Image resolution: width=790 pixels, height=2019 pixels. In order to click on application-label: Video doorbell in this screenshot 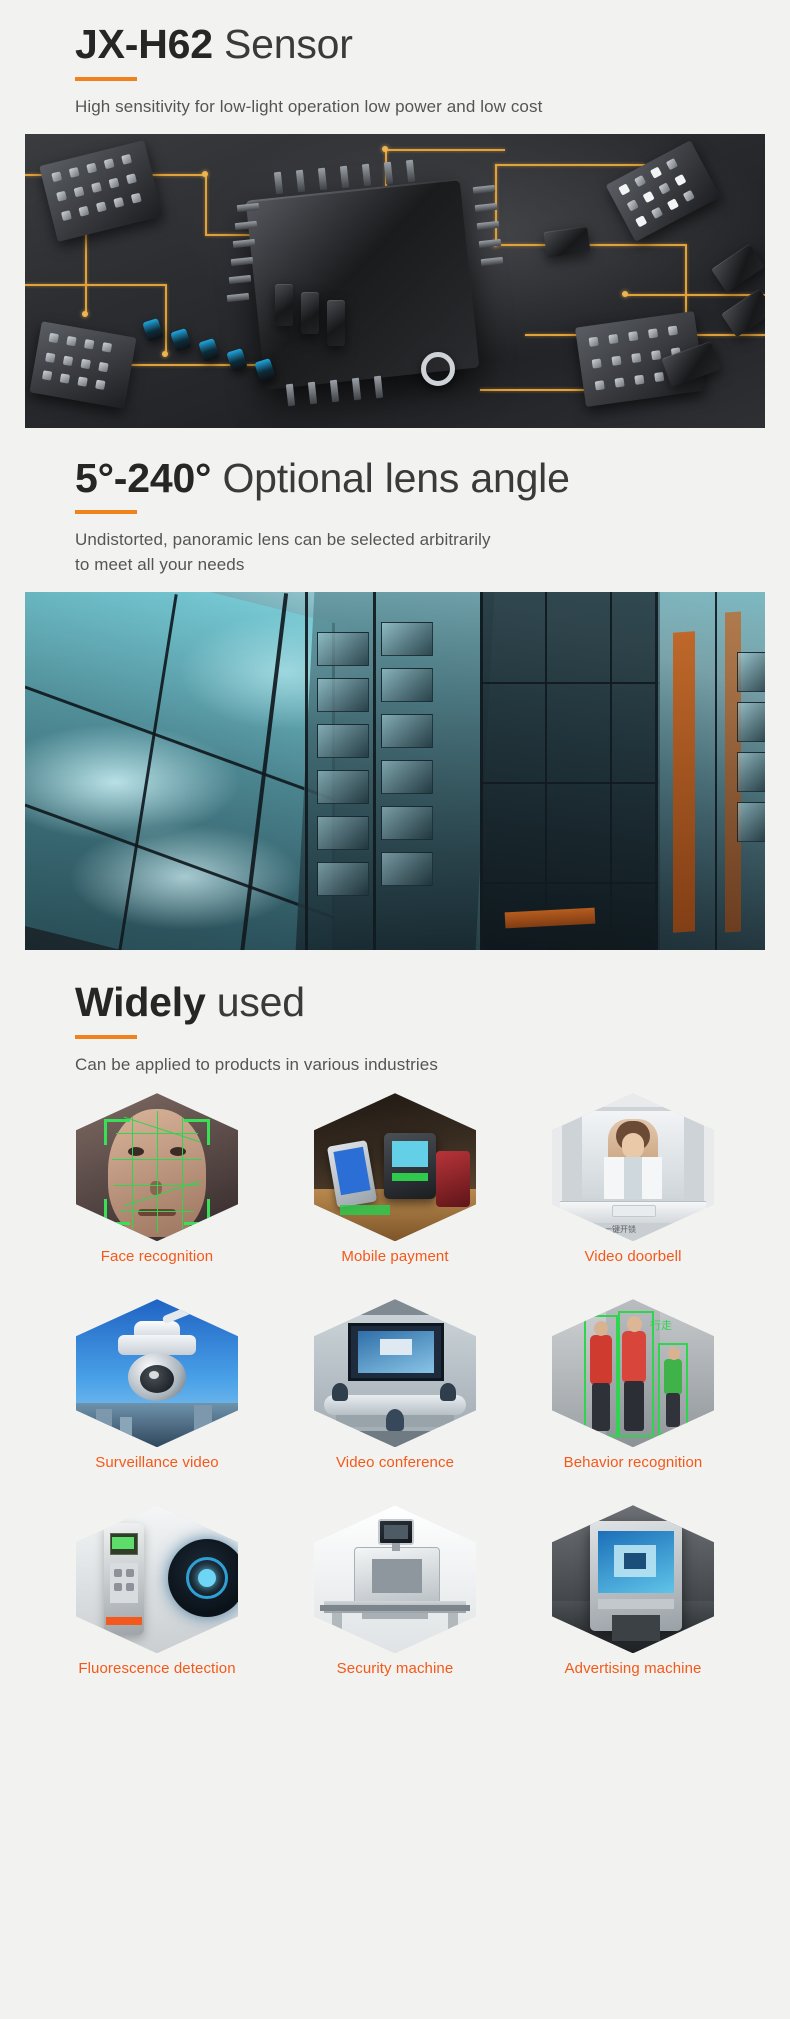, I will do `click(633, 1257)`.